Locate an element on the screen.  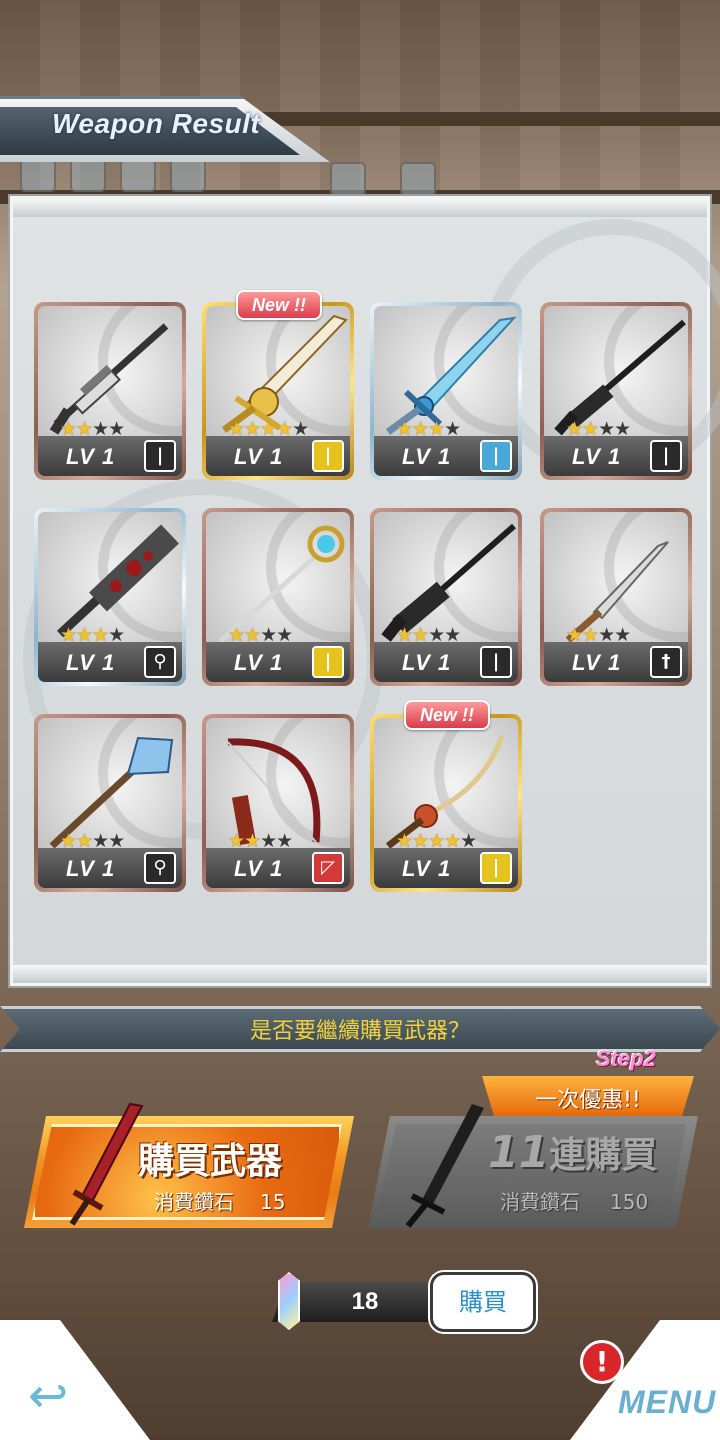
weapon-card: ★★★★ LV 1 ◸ is located at coordinates (278, 803).